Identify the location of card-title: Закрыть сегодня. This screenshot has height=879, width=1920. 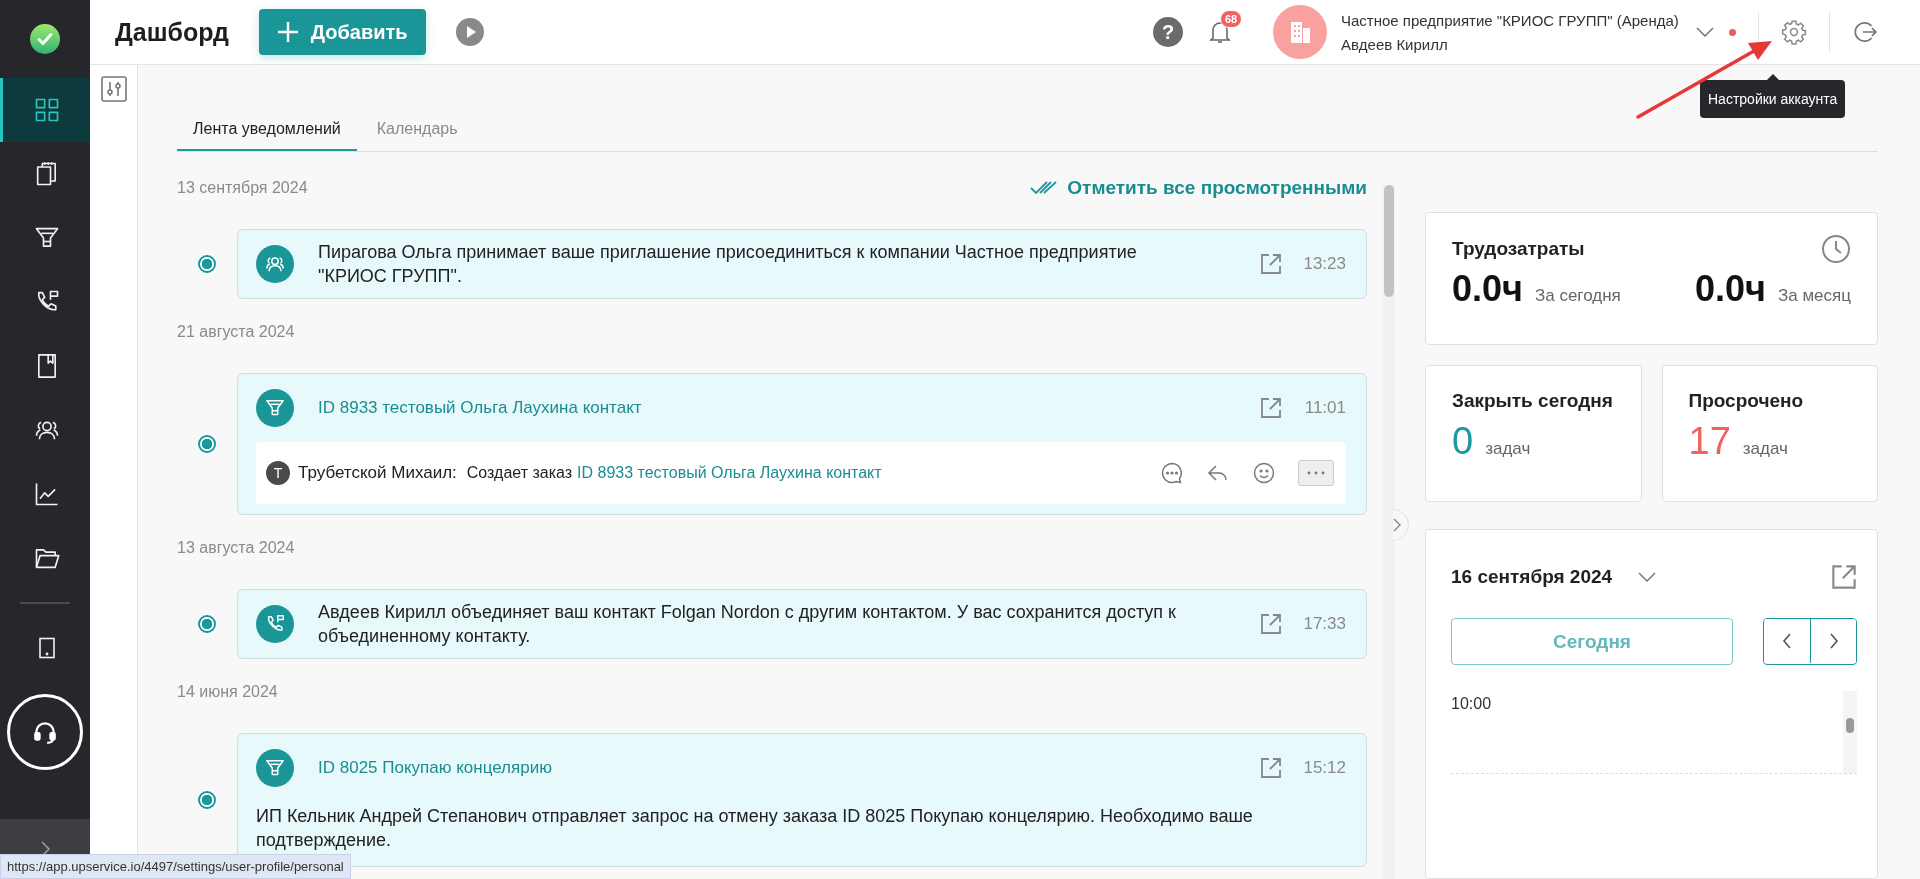
(1533, 401).